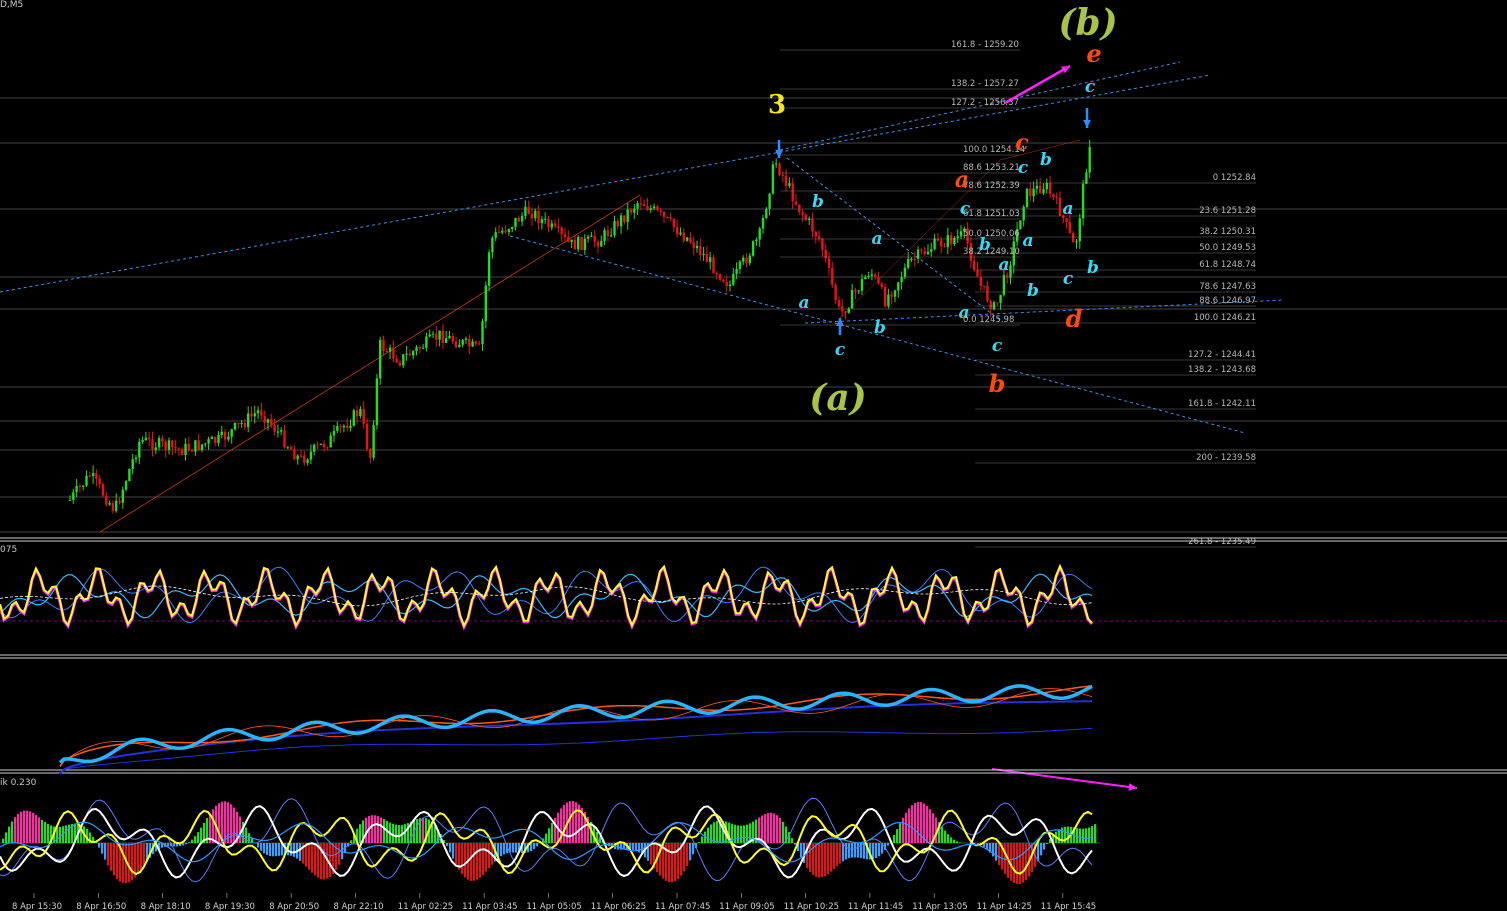 The width and height of the screenshot is (1507, 911). What do you see at coordinates (985, 45) in the screenshot?
I see `fib-level-label: 161.8 - 1259.20` at bounding box center [985, 45].